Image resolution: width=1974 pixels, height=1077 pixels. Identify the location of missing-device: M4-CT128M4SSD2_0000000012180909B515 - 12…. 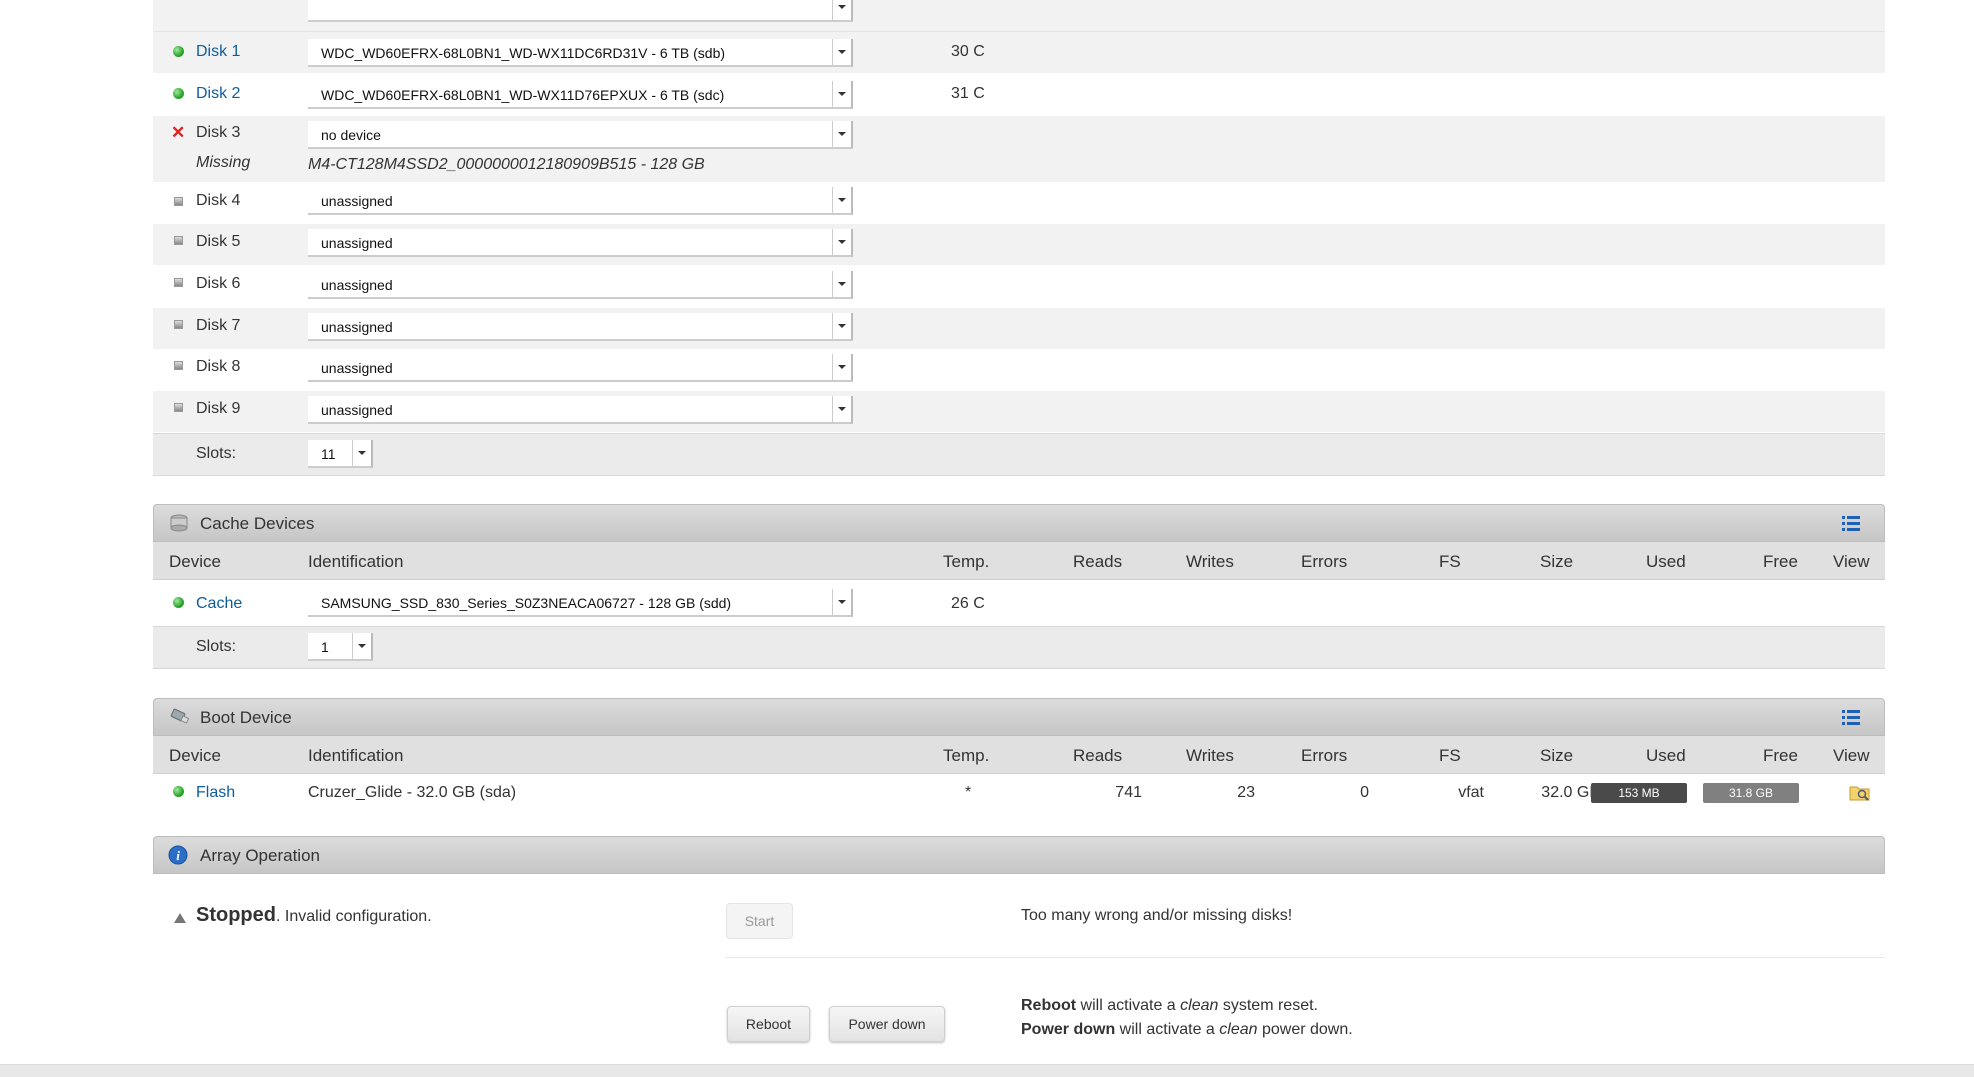
(506, 164).